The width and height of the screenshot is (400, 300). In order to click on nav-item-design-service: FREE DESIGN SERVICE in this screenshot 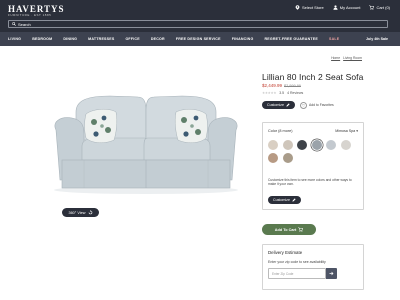, I will do `click(198, 39)`.